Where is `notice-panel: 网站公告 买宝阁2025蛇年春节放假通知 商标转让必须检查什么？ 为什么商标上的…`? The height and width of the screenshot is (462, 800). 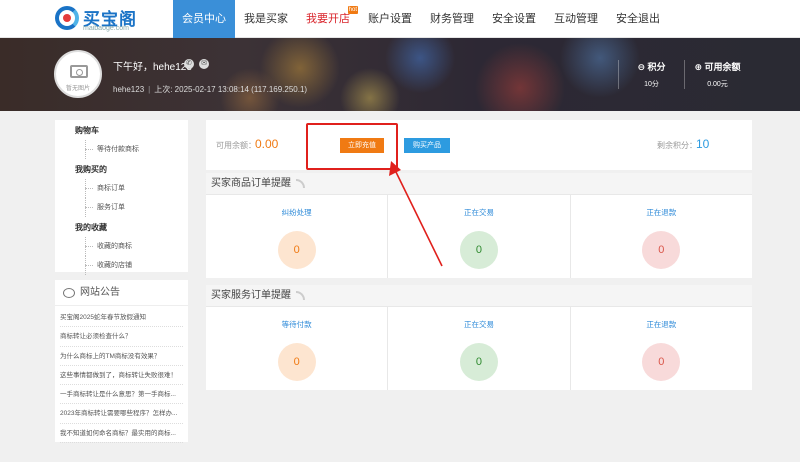 notice-panel: 网站公告 买宝阁2025蛇年春节放假通知 商标转让必须检查什么？ 为什么商标上的… is located at coordinates (121, 362).